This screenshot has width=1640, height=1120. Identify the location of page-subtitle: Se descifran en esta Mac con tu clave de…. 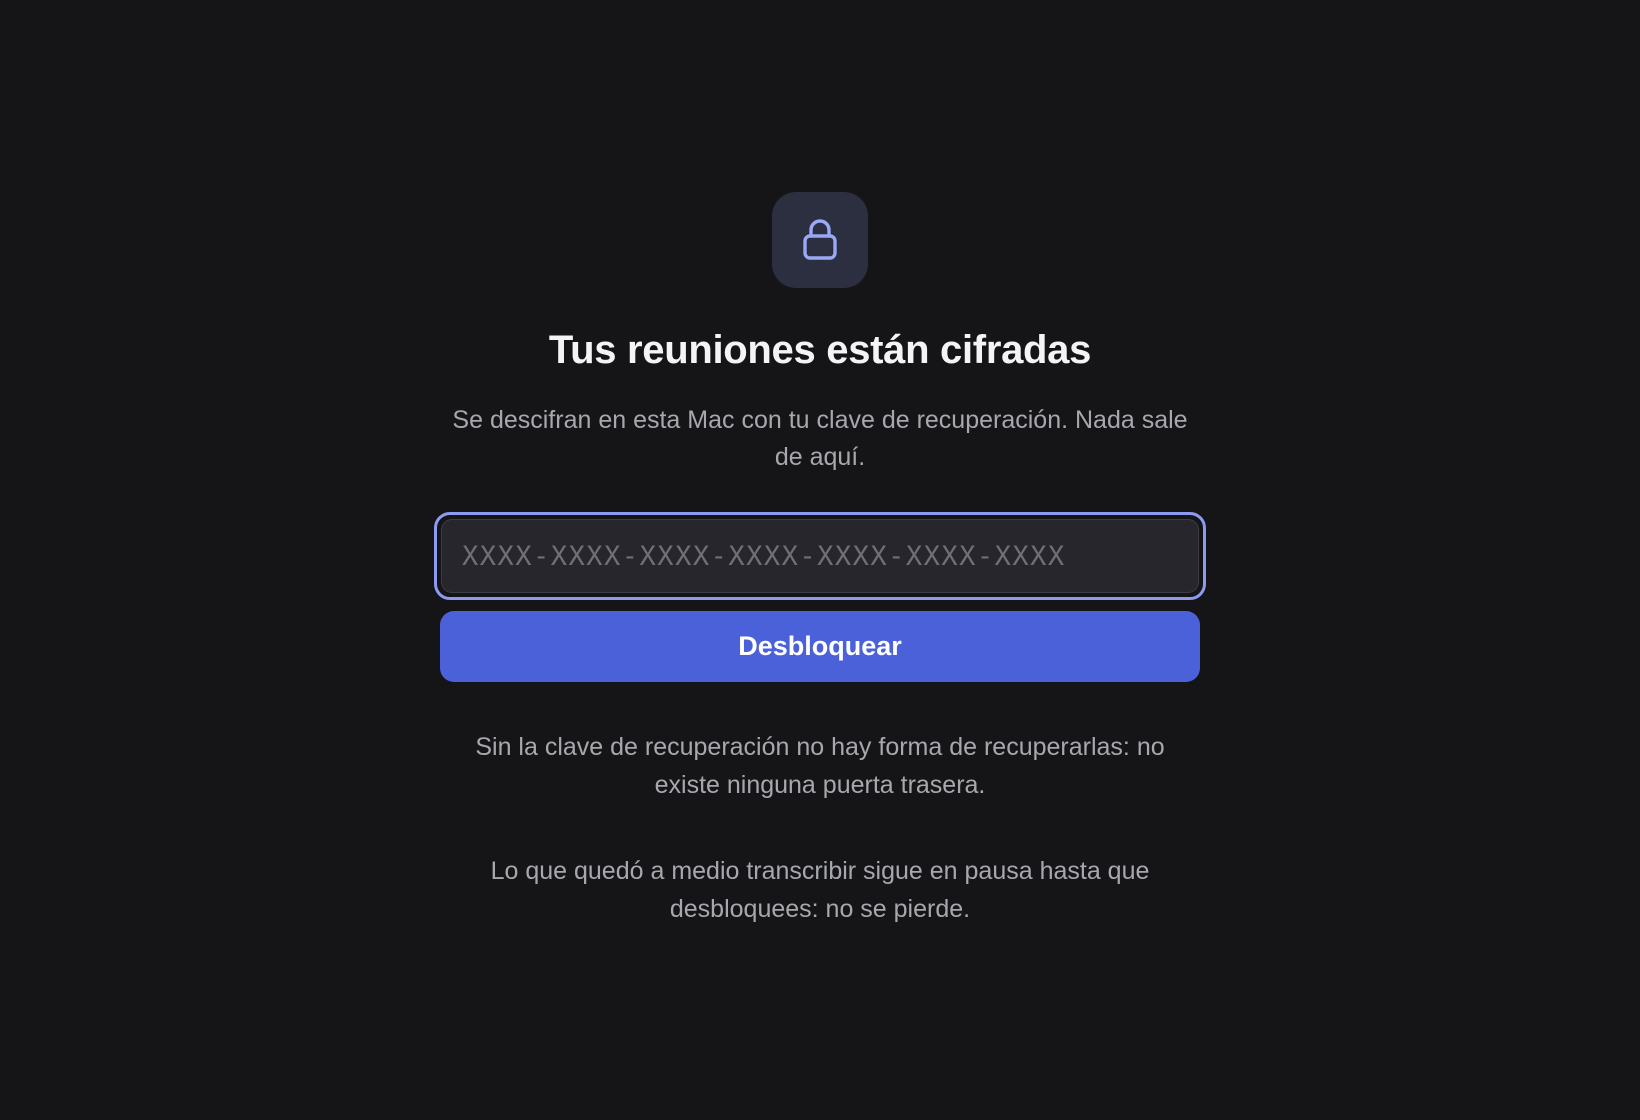
(820, 438).